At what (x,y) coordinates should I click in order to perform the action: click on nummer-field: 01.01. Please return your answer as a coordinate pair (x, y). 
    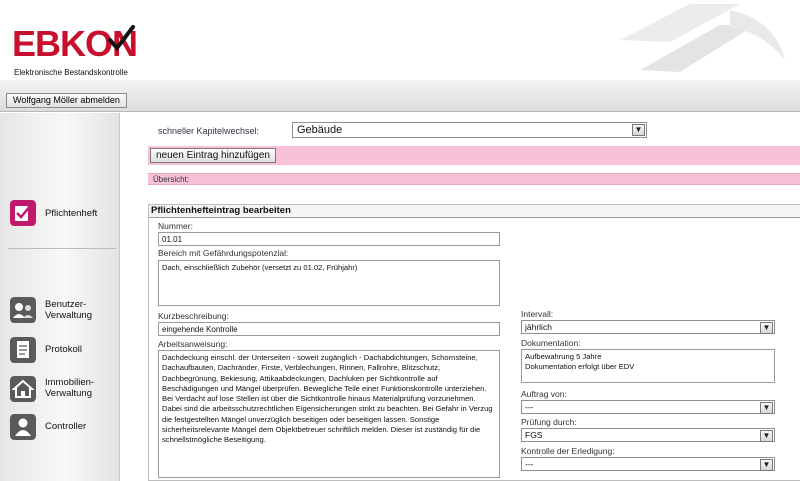
    Looking at the image, I should click on (329, 239).